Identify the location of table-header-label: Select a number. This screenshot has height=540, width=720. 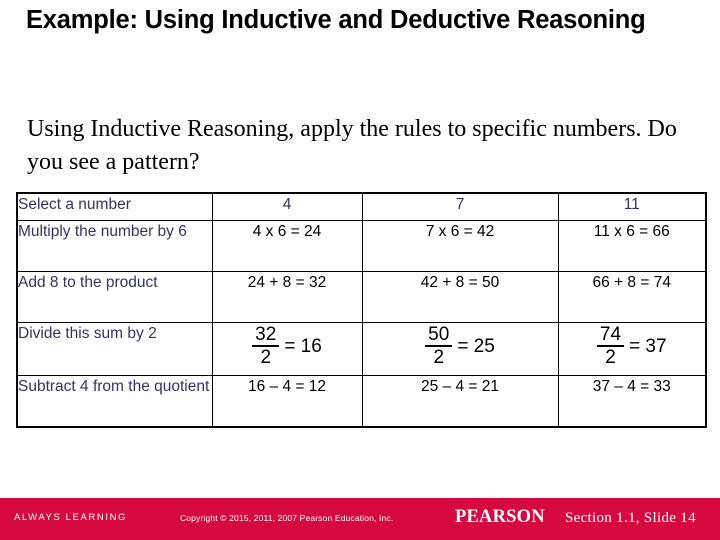
(115, 207).